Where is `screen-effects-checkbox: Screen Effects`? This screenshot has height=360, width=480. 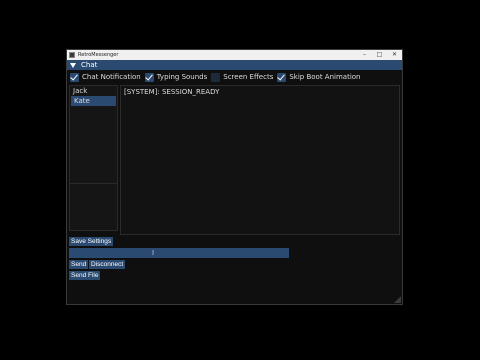
screen-effects-checkbox: Screen Effects is located at coordinates (242, 77).